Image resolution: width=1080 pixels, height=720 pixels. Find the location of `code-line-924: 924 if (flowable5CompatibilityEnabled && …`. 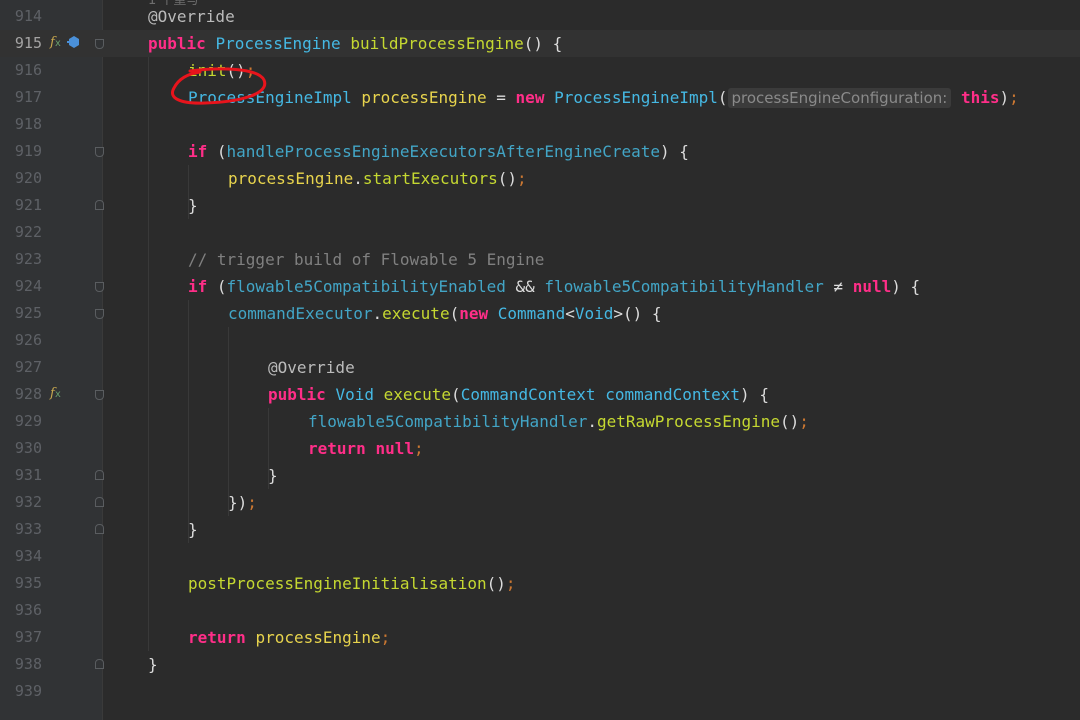

code-line-924: 924 if (flowable5CompatibilityEnabled && … is located at coordinates (540, 286).